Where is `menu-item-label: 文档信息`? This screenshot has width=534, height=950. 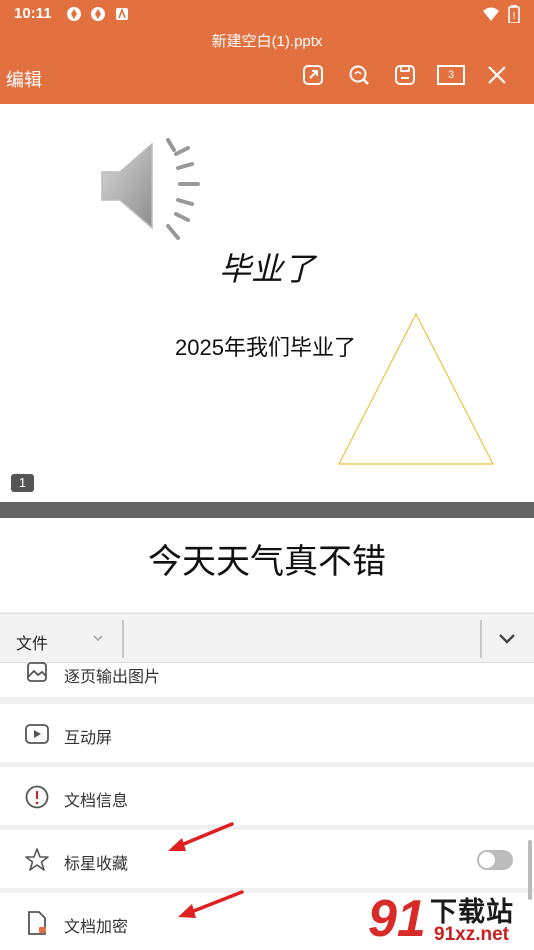
menu-item-label: 文档信息 is located at coordinates (96, 801).